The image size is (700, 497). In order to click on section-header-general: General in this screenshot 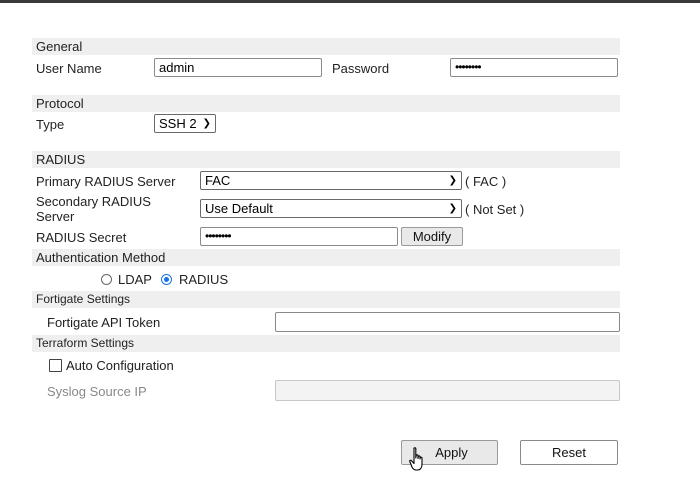, I will do `click(326, 46)`.